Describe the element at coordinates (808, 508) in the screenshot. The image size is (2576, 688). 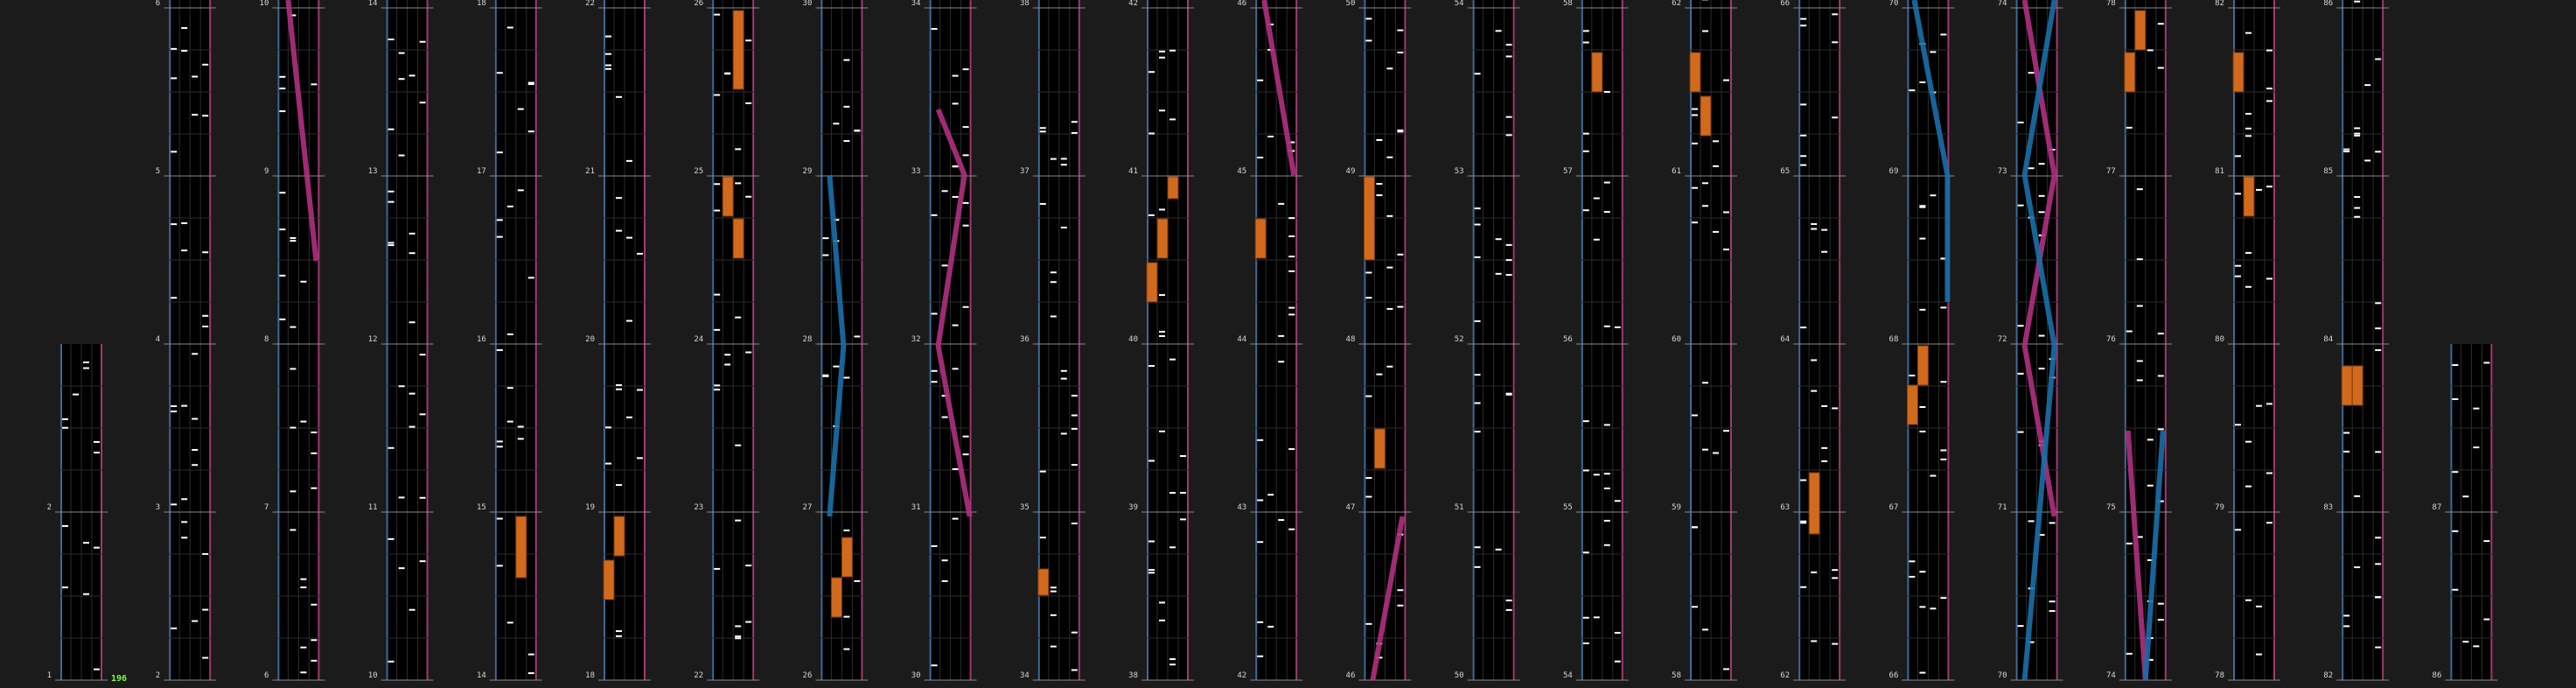
I see `measure-number: 27` at that location.